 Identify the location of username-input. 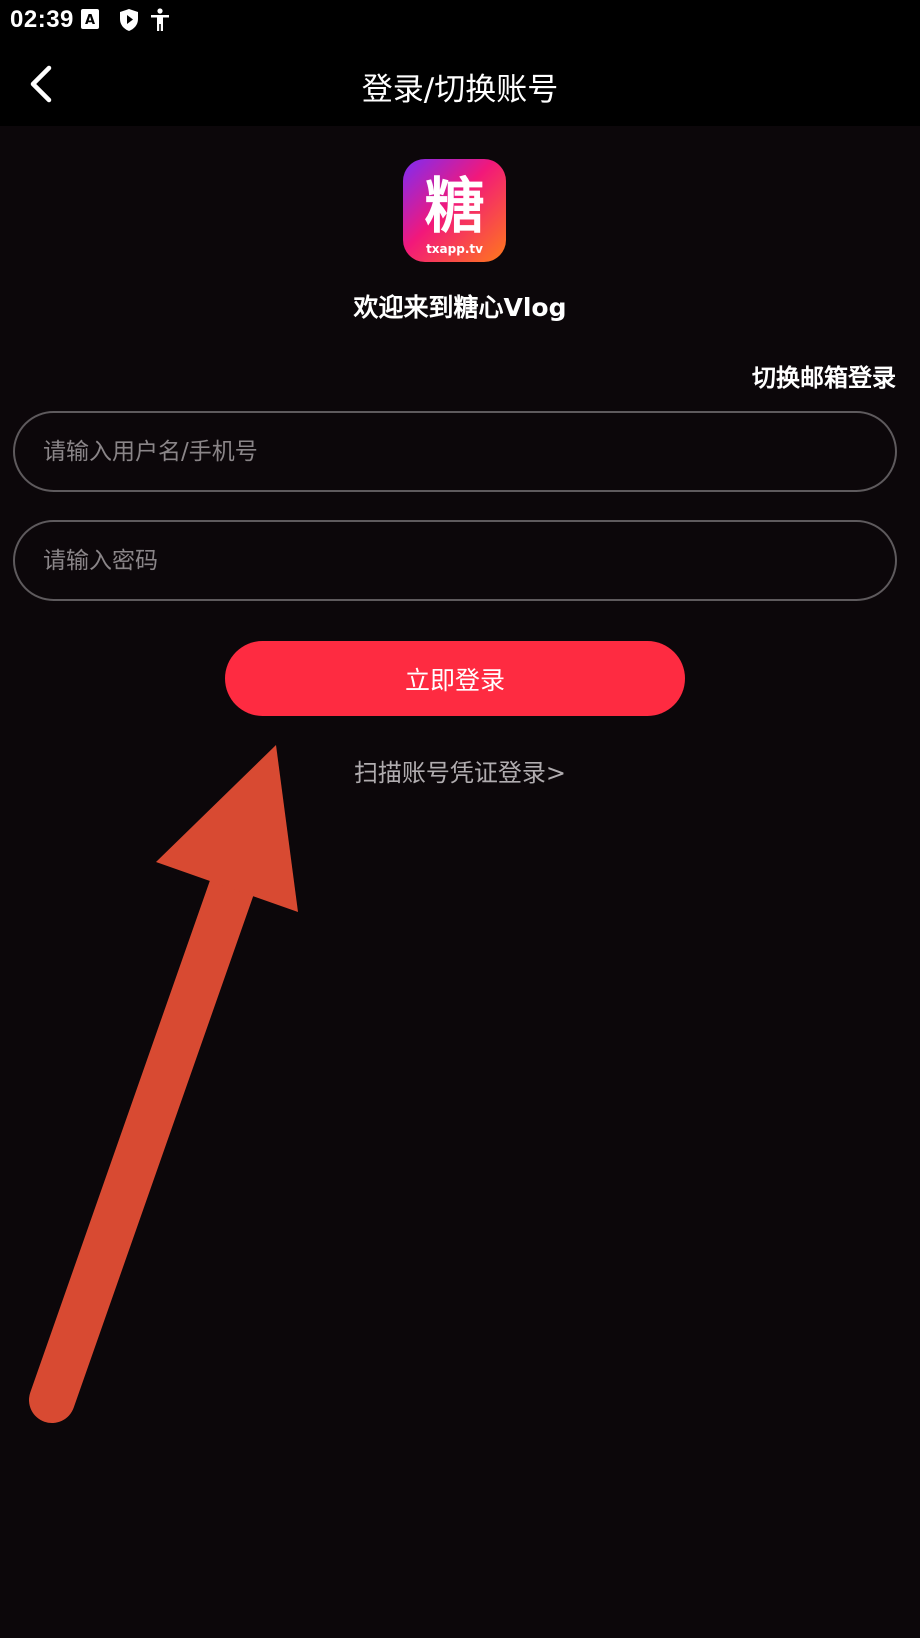
(455, 451).